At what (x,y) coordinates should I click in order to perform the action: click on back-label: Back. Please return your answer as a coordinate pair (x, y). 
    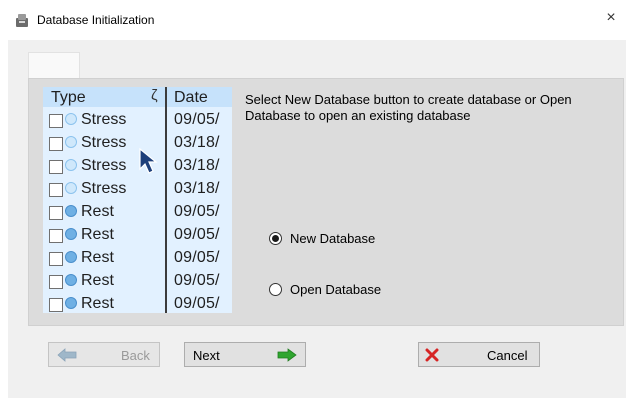
    Looking at the image, I should click on (135, 355).